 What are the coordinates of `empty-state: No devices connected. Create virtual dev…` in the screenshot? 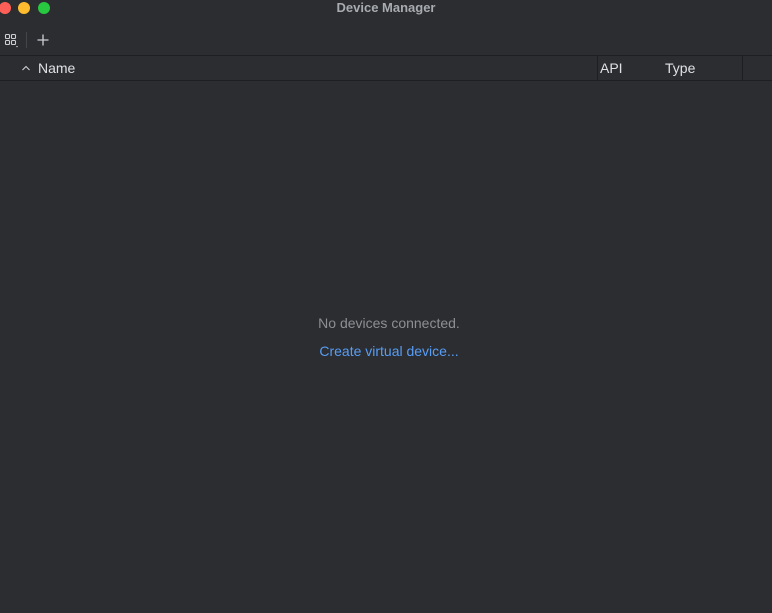 It's located at (386, 337).